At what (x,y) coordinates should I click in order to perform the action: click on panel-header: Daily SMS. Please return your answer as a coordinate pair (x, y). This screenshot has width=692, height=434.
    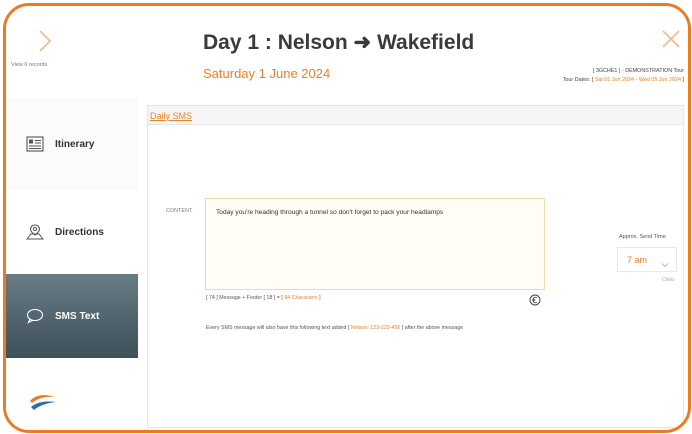
    Looking at the image, I should click on (415, 115).